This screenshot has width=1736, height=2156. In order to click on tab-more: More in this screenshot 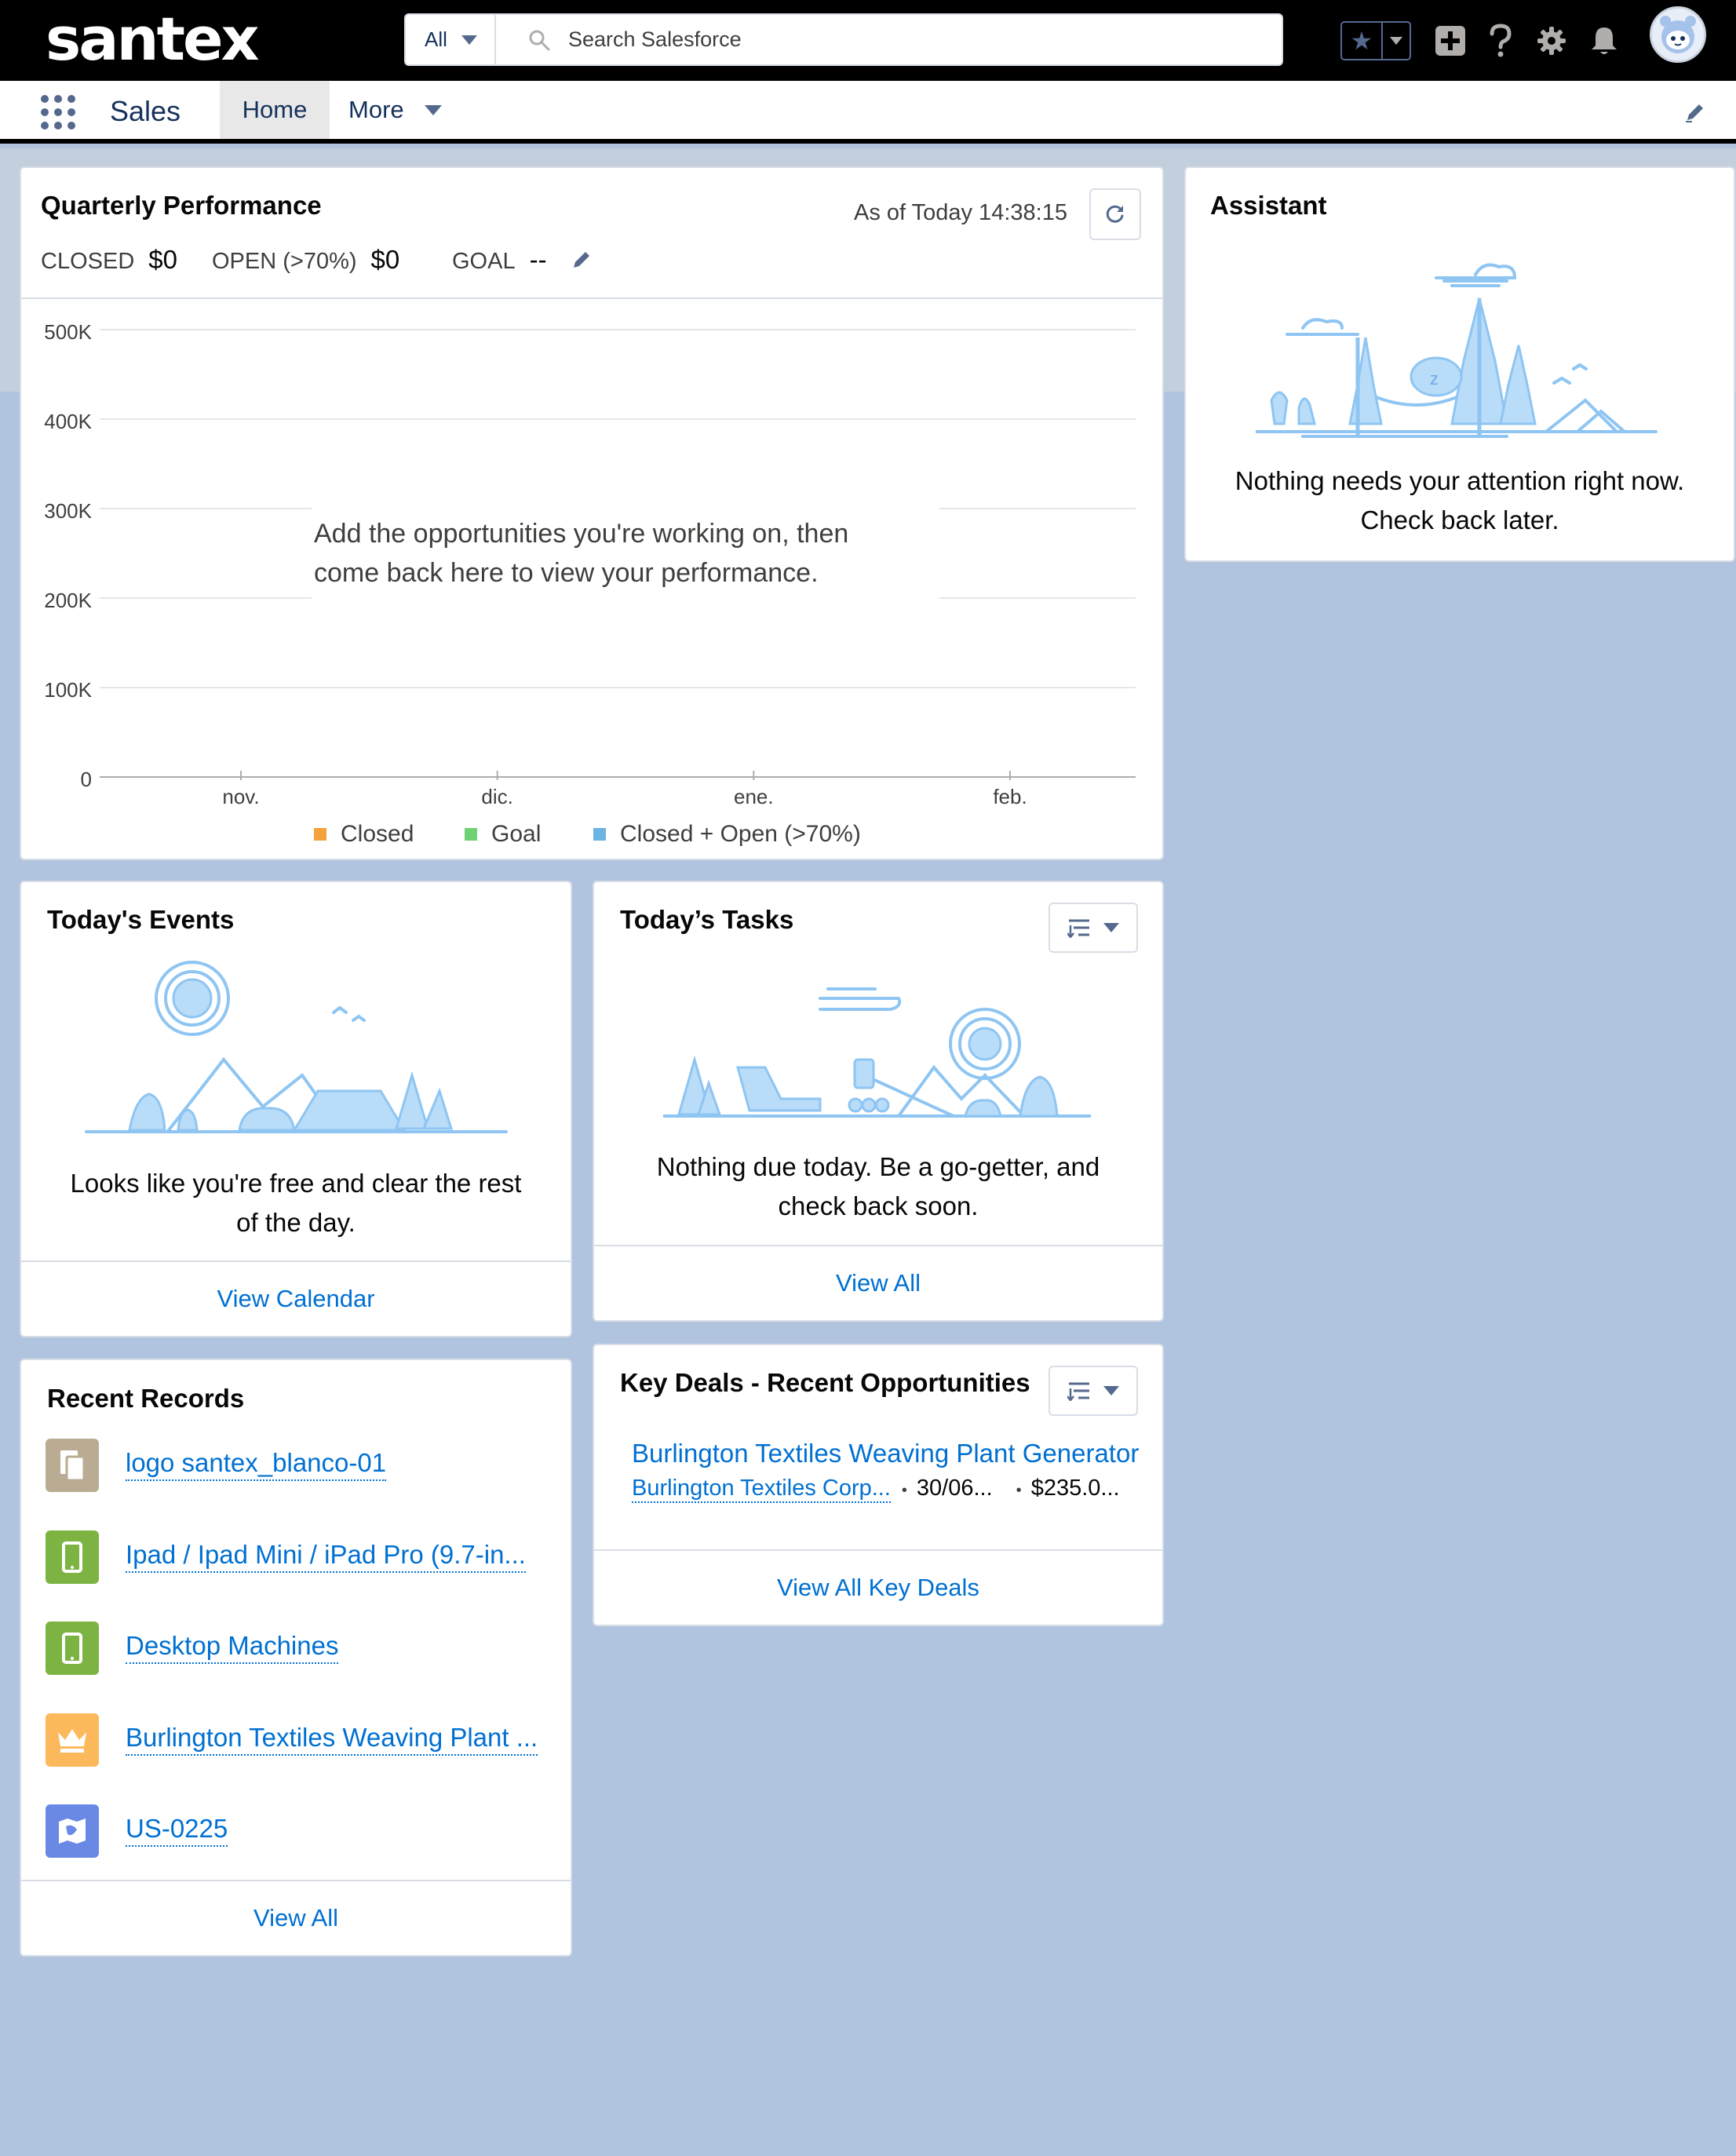, I will do `click(395, 110)`.